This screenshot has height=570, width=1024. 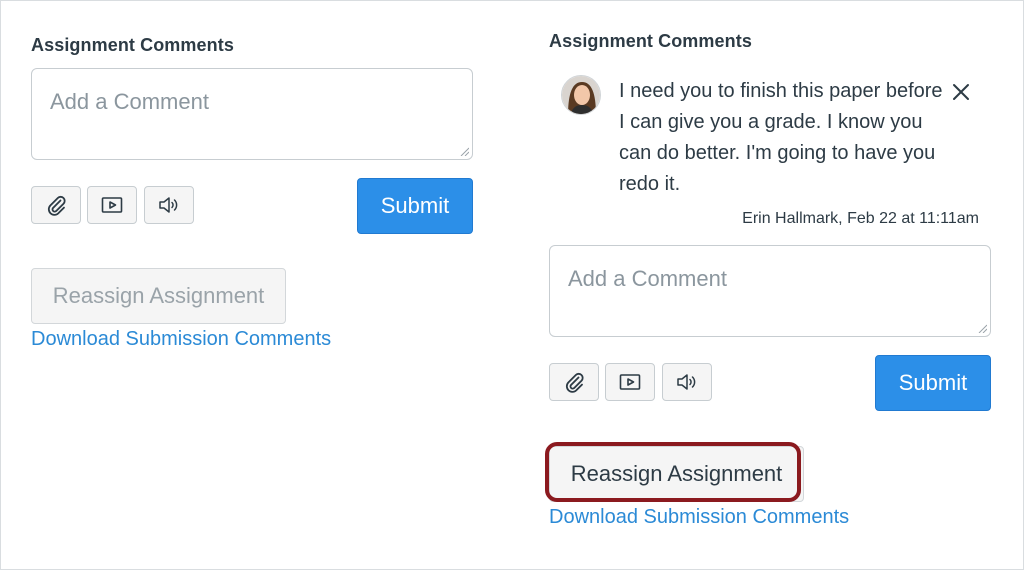 I want to click on avatar, so click(x=581, y=95).